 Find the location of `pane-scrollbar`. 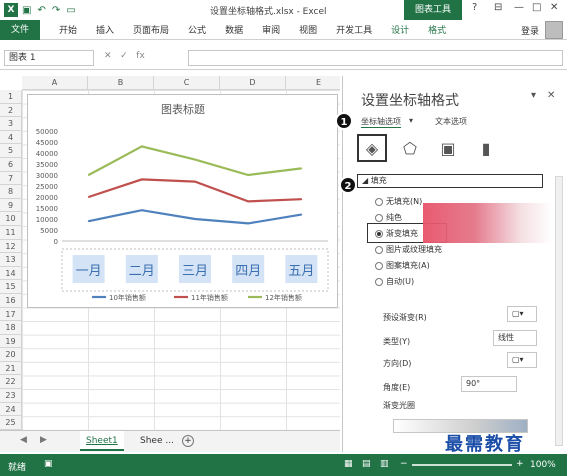

pane-scrollbar is located at coordinates (559, 311).